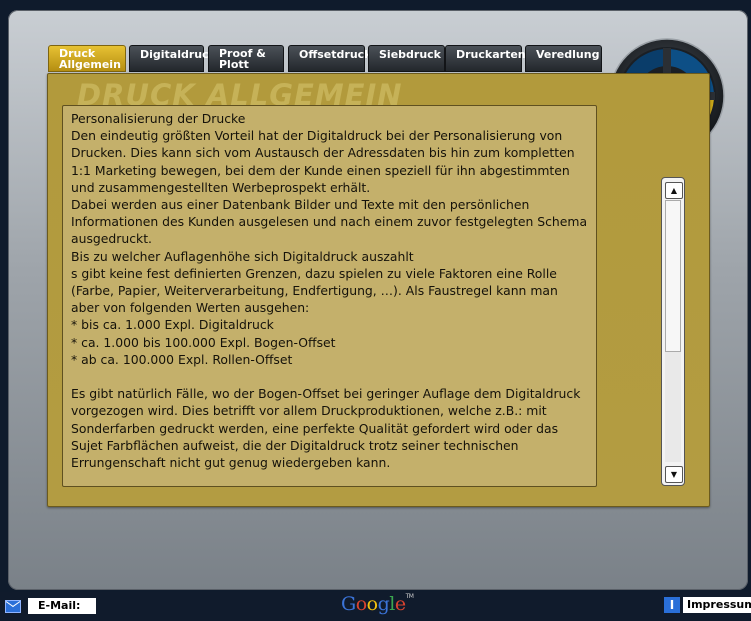 Image resolution: width=751 pixels, height=621 pixels. I want to click on google-logo: GoogleTM, so click(377, 604).